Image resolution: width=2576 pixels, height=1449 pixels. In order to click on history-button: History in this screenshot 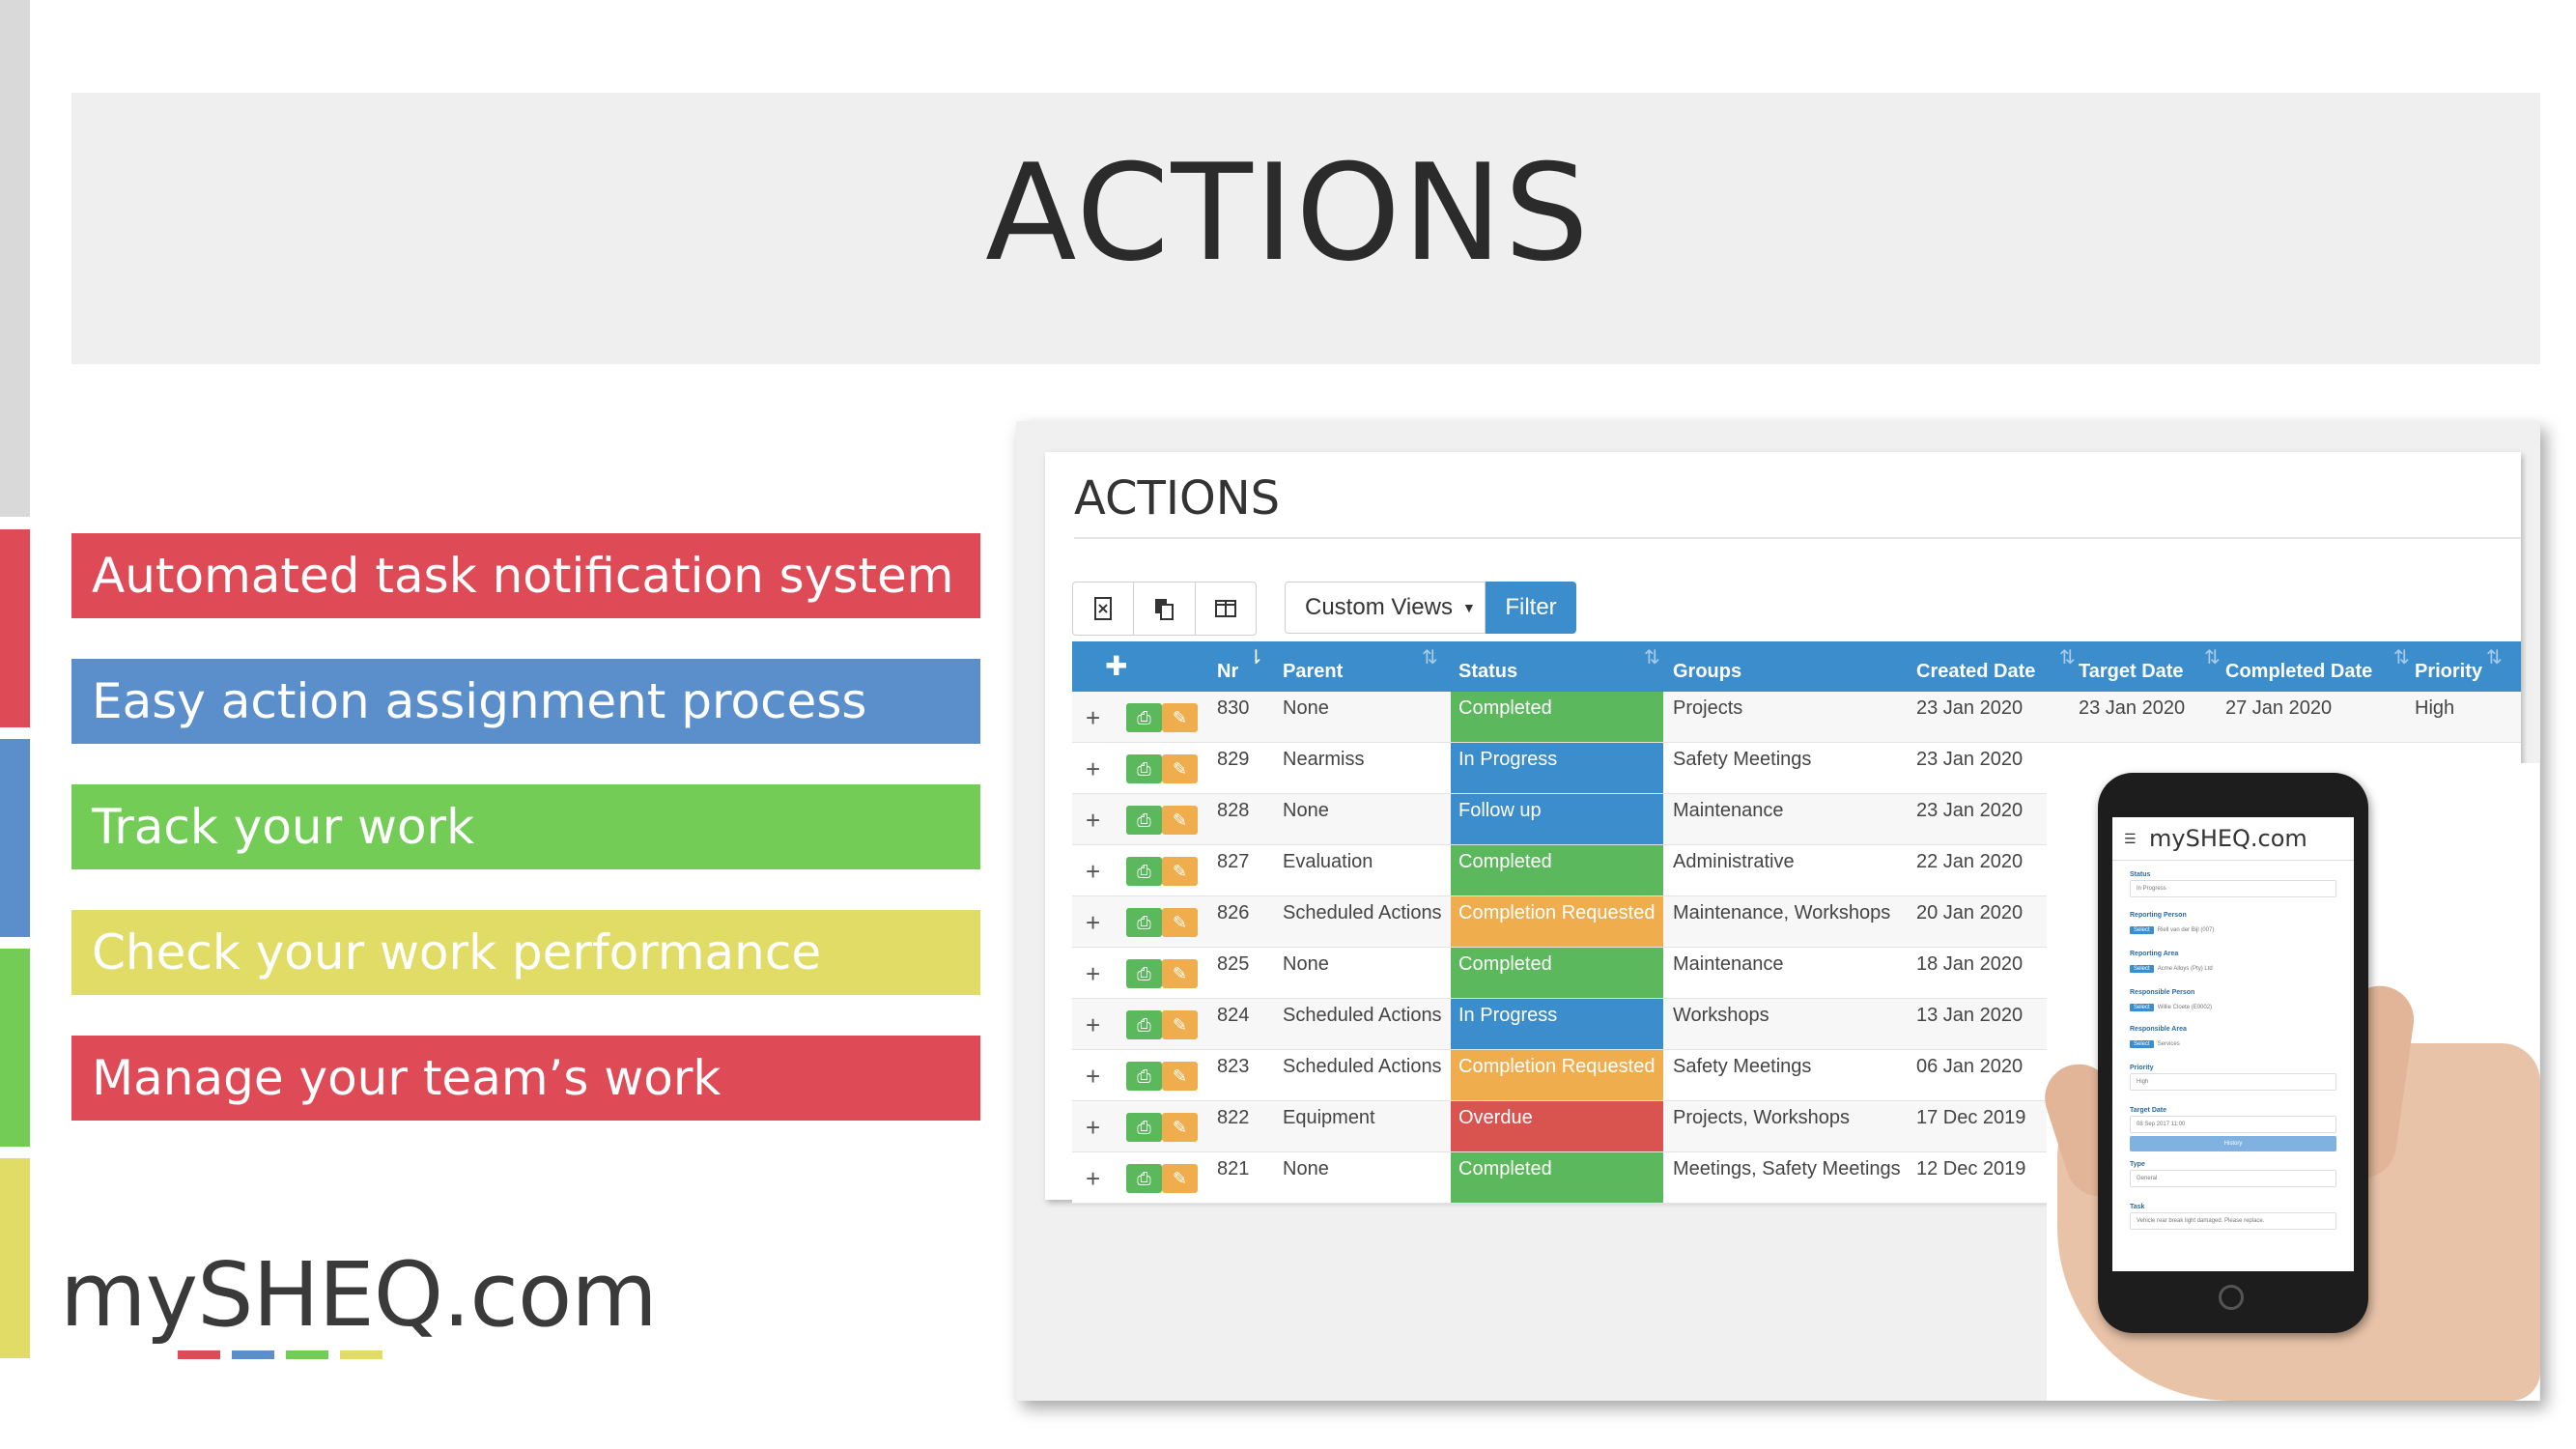, I will do `click(2233, 1143)`.